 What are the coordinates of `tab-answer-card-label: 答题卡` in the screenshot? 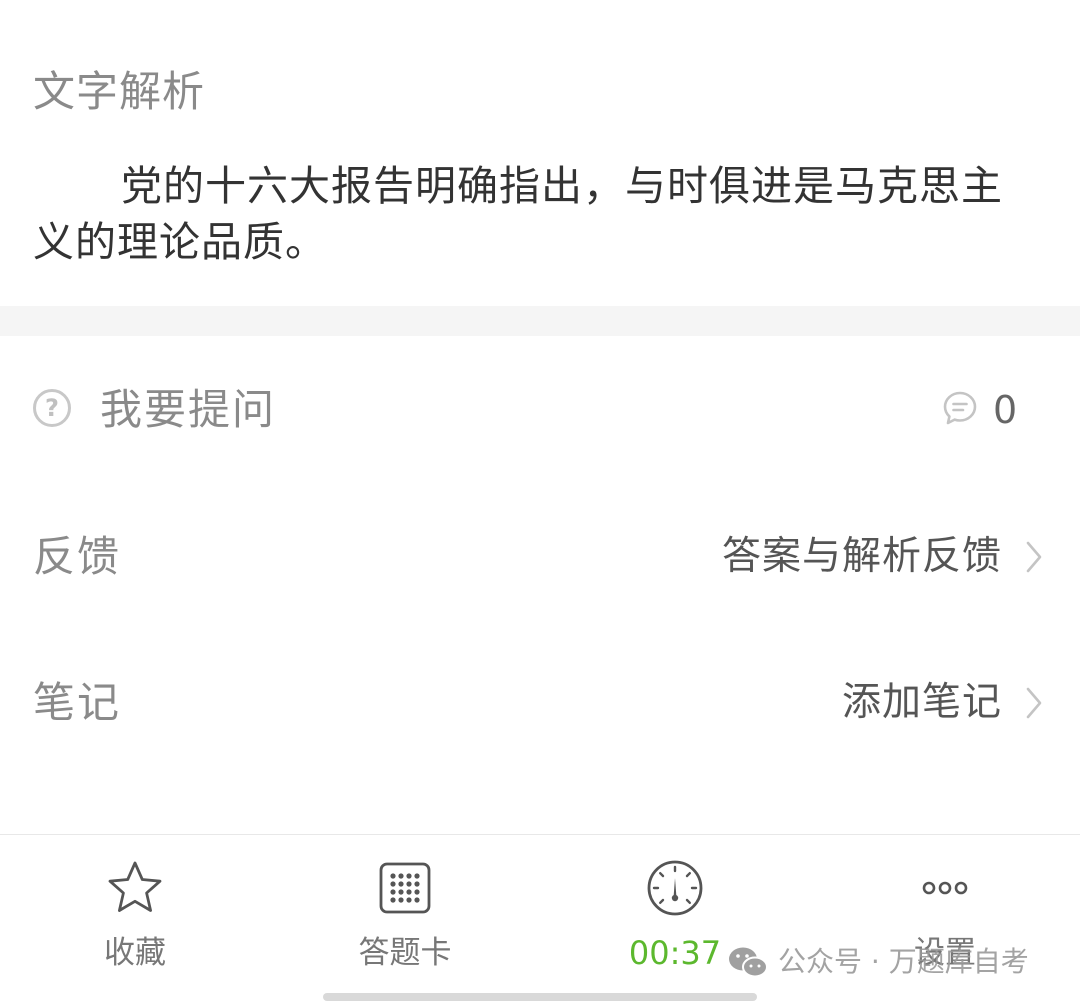 It's located at (405, 953).